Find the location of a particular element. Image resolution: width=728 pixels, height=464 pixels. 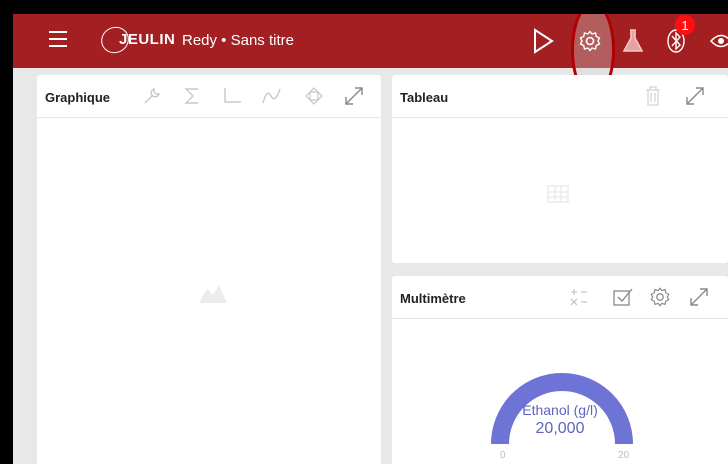

checkbox-icon is located at coordinates (623, 297).